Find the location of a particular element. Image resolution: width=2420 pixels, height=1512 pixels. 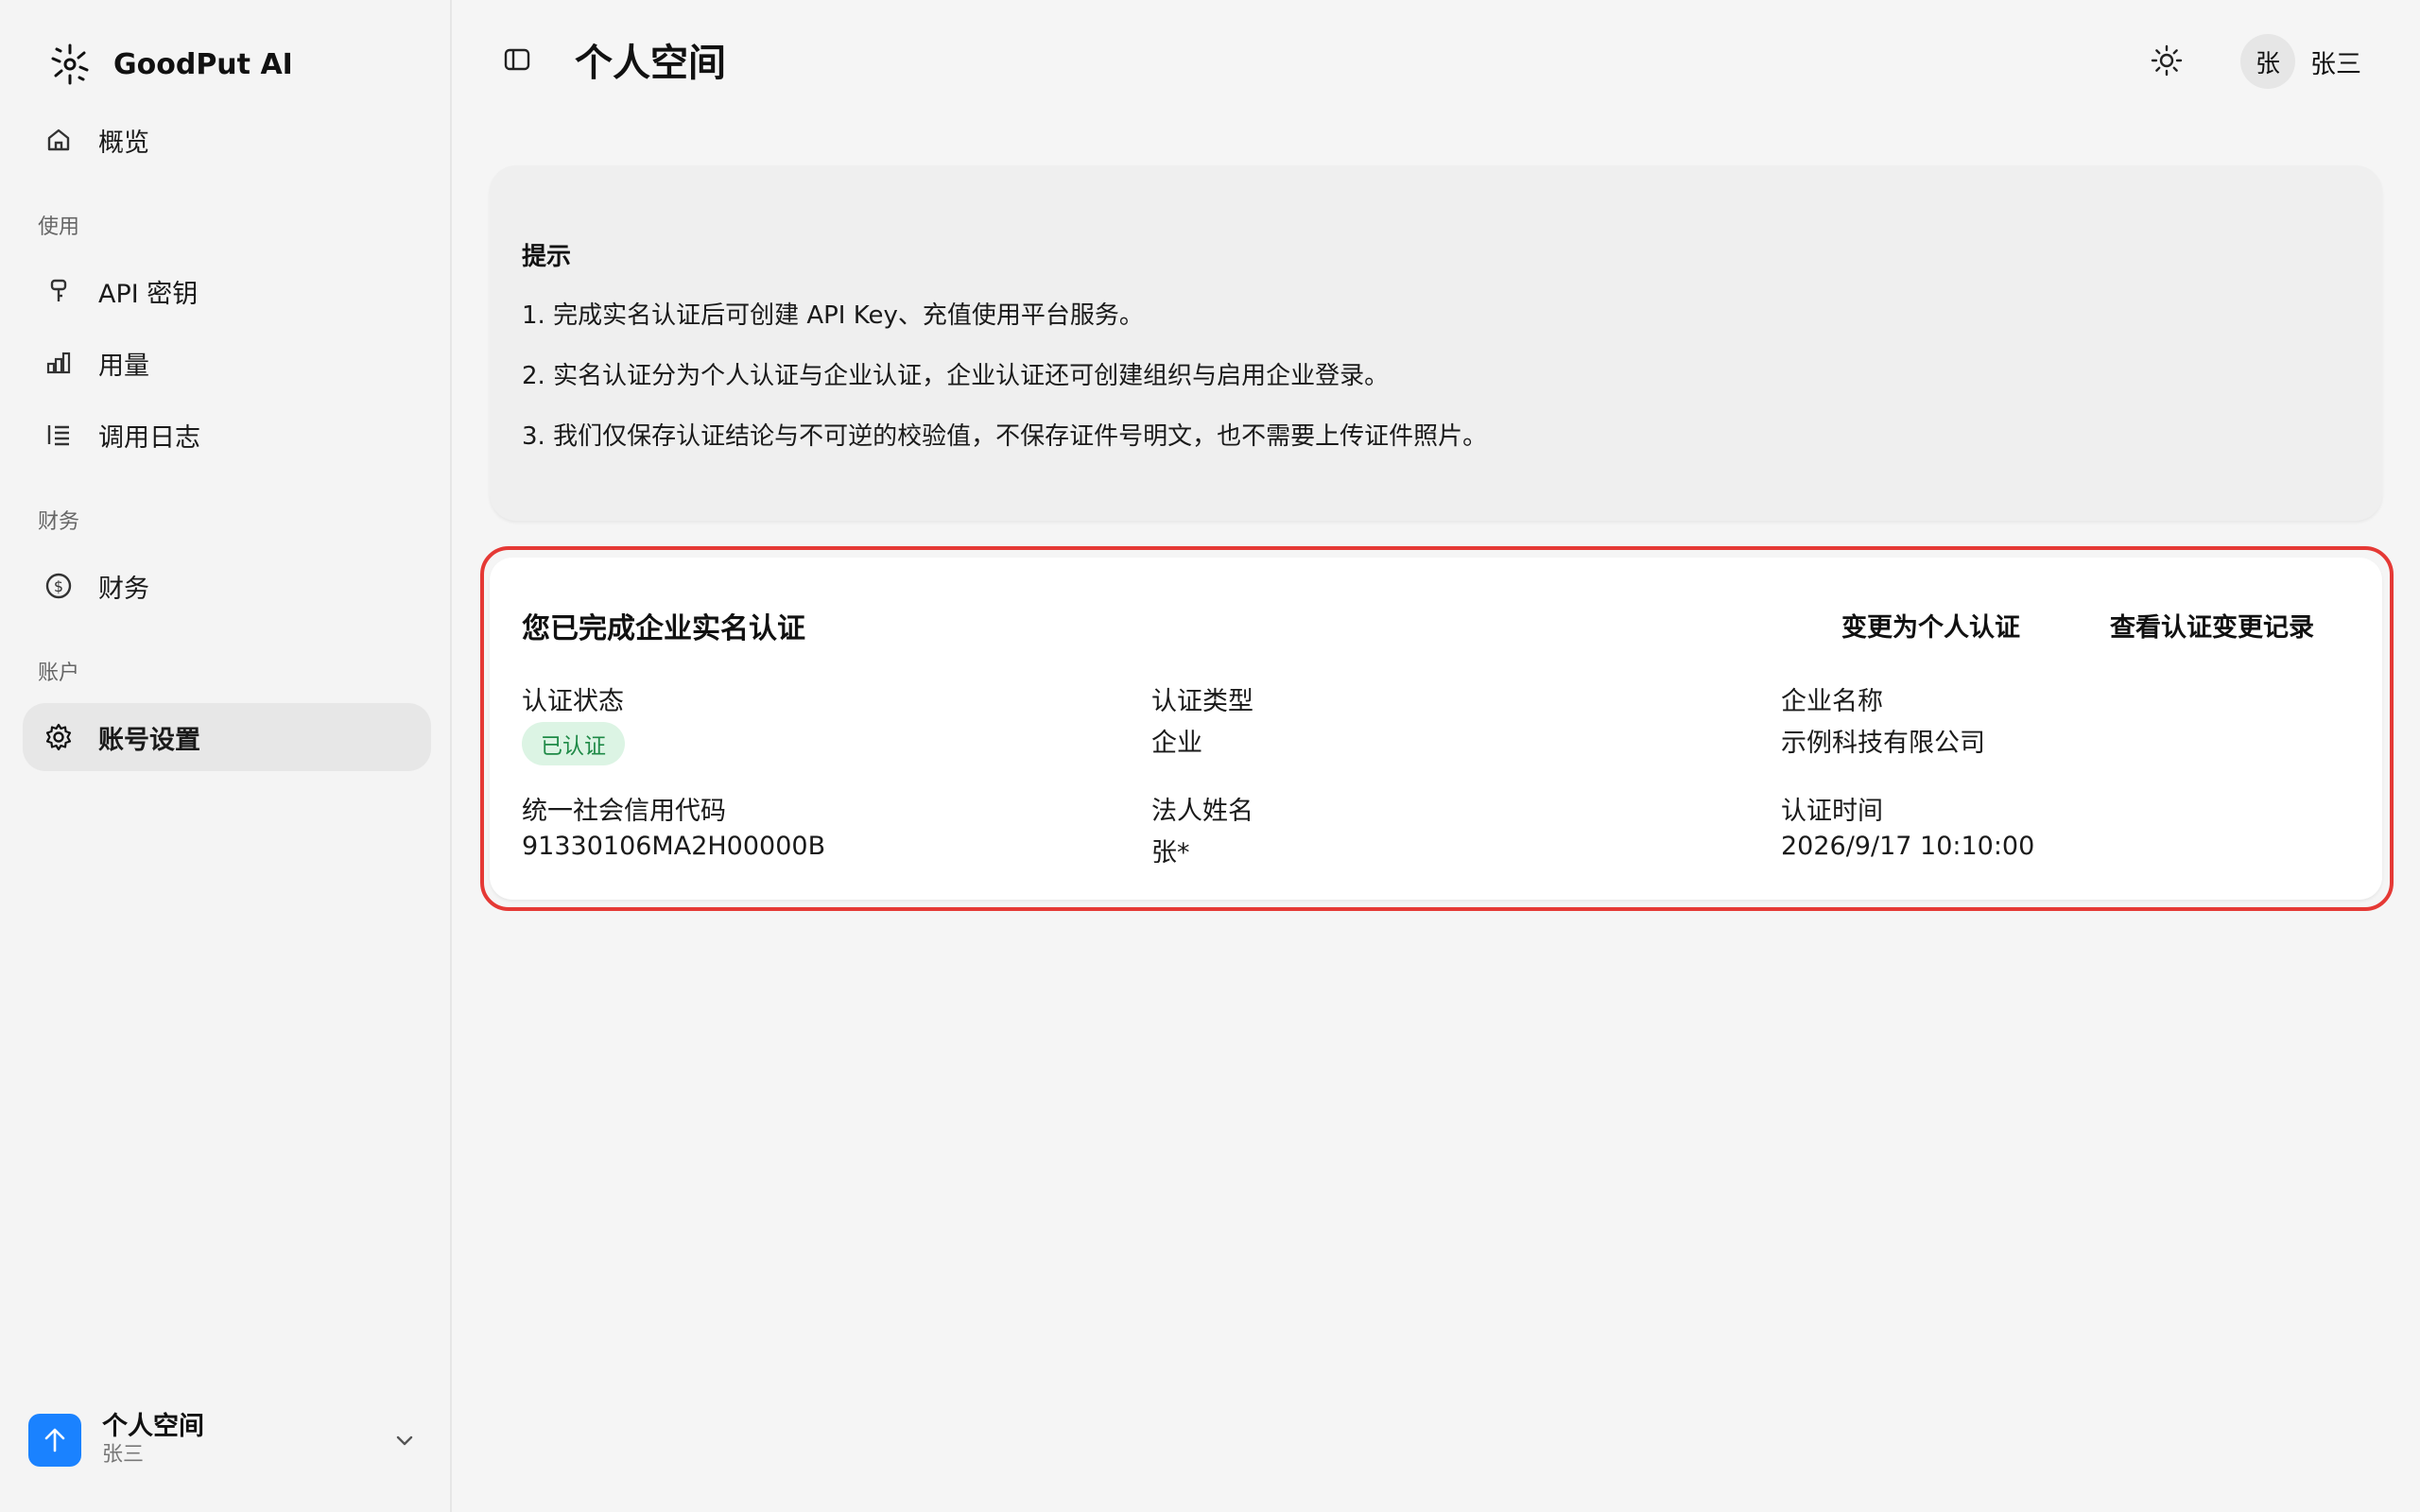

workspace-user: 张三 is located at coordinates (123, 1455).